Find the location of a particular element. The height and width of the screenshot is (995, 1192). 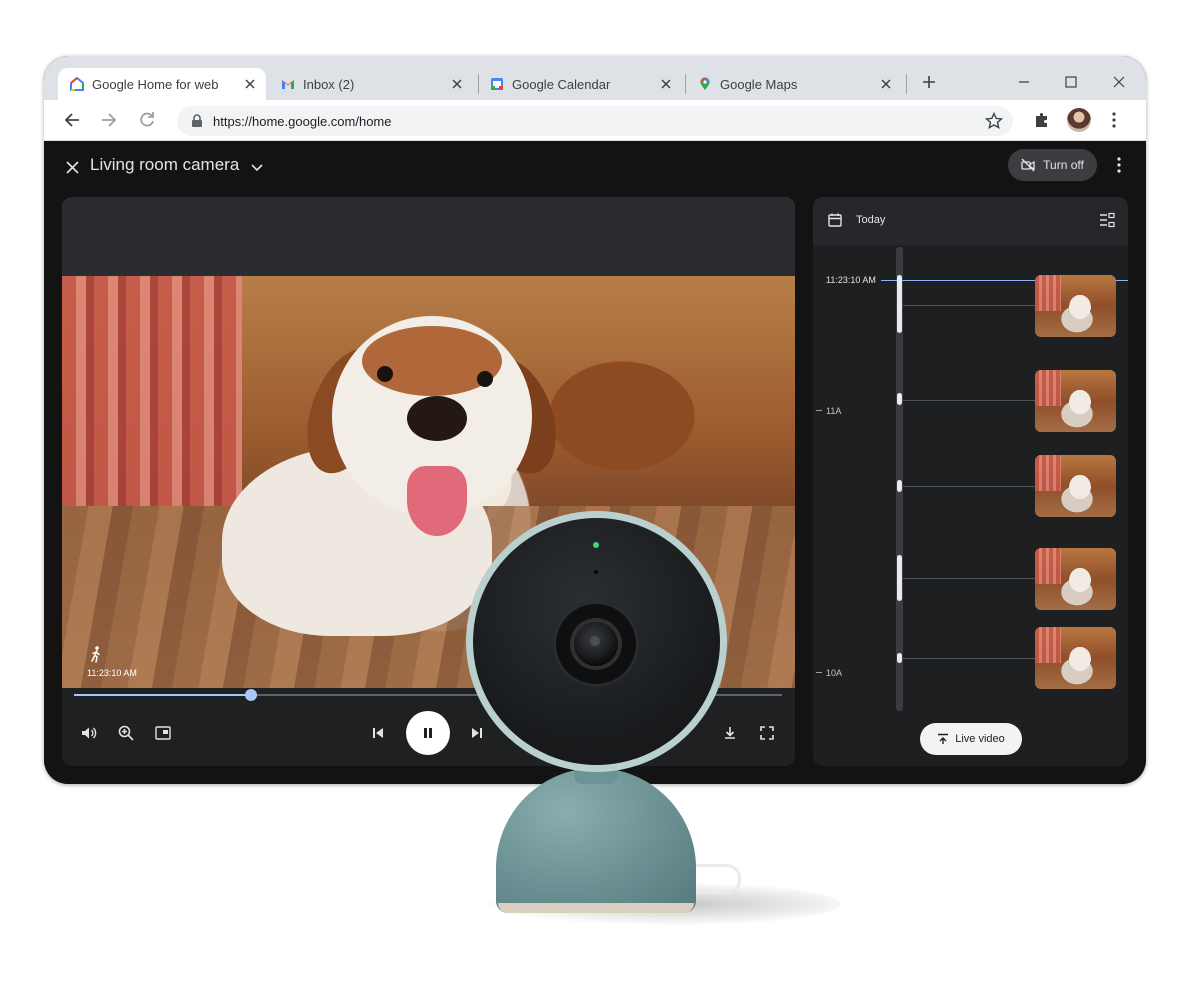

tab-google-home: Google Home for web is located at coordinates (162, 84).